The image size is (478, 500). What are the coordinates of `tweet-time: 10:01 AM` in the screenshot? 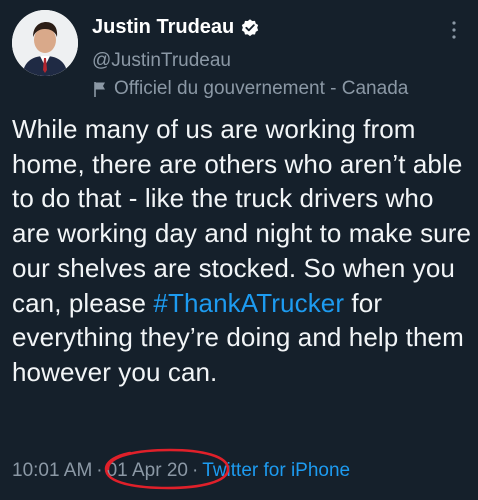 It's located at (52, 471).